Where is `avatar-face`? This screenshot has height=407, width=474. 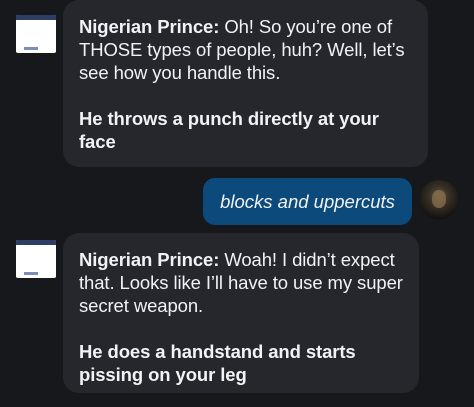
avatar-face is located at coordinates (439, 199).